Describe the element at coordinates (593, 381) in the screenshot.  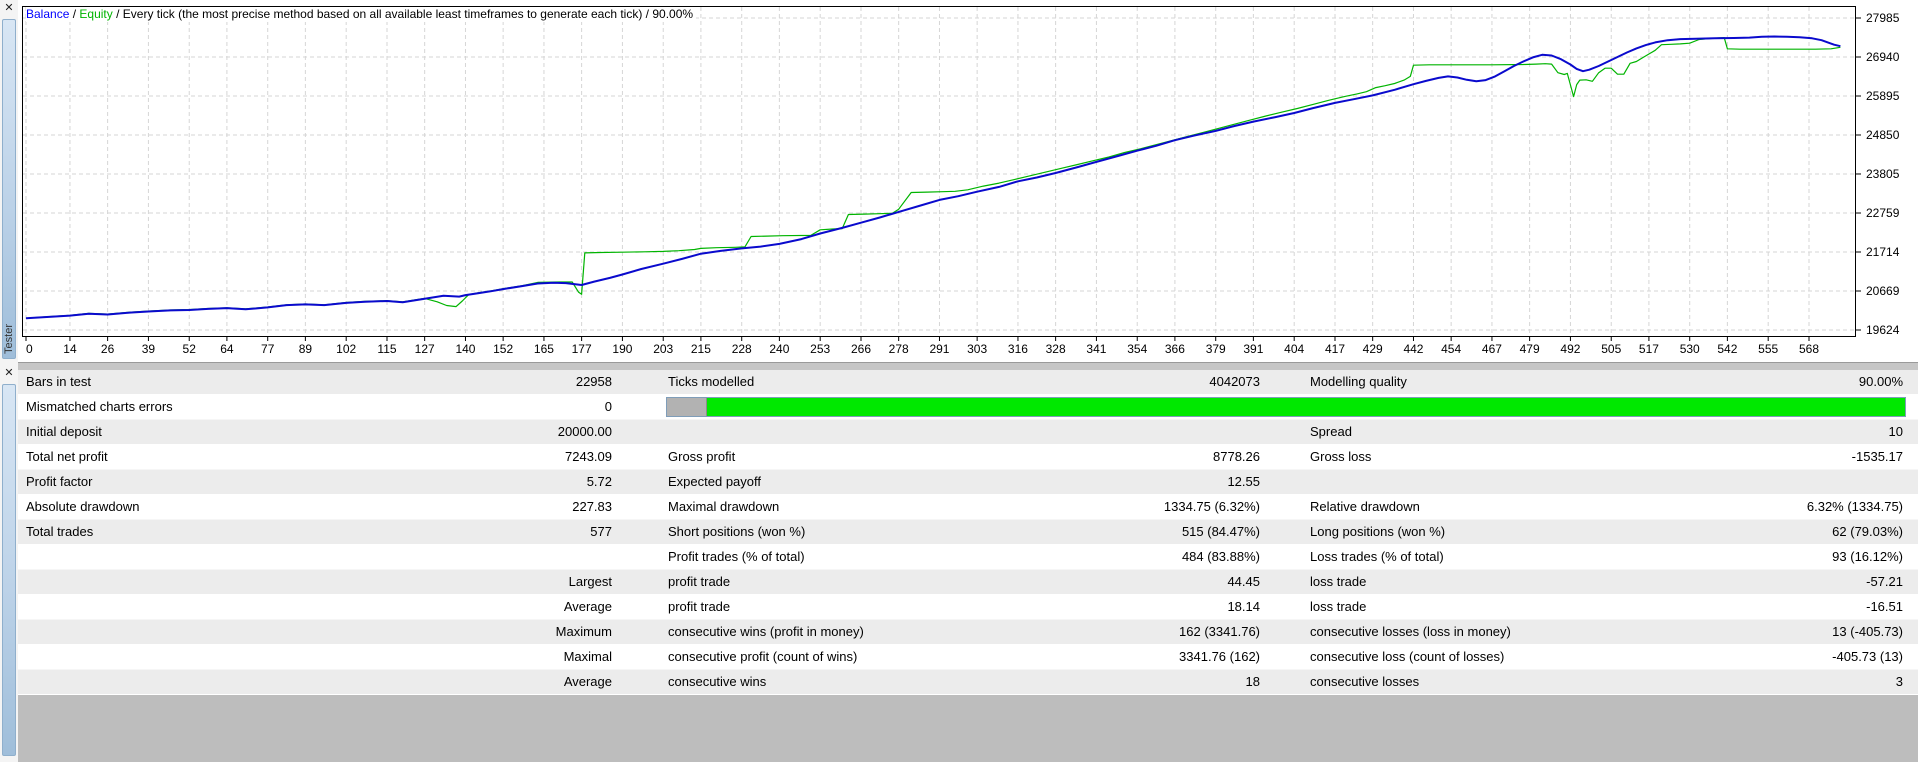
I see `row-value-1: 22958` at that location.